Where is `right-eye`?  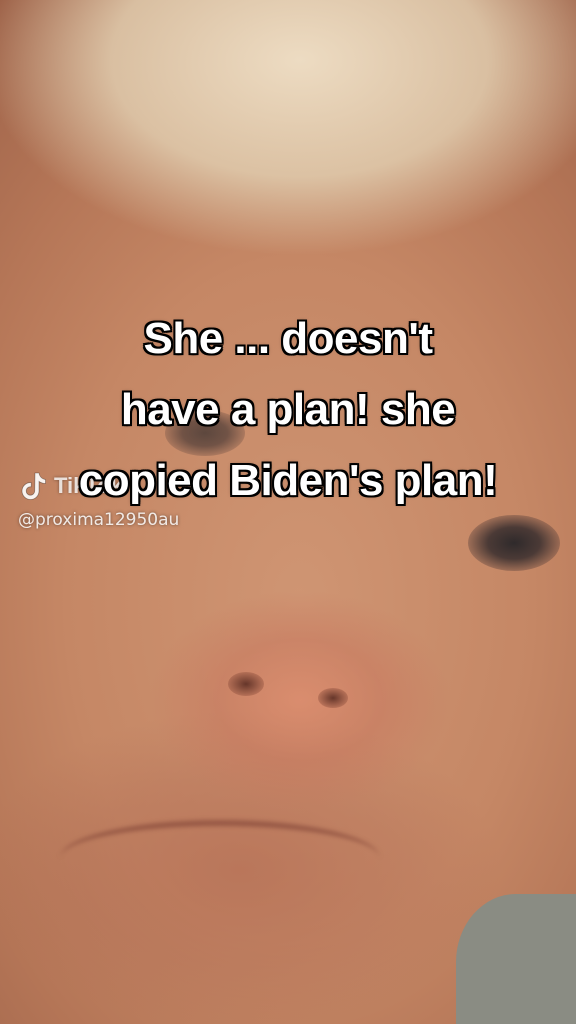
right-eye is located at coordinates (514, 543).